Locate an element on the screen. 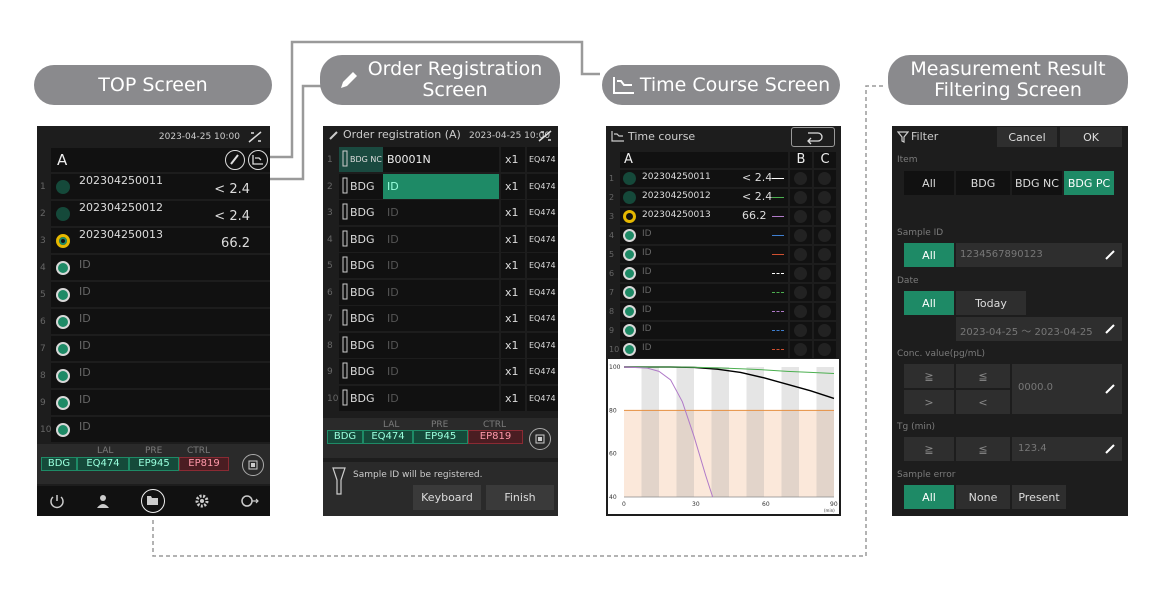  error-none-button: None is located at coordinates (983, 497).